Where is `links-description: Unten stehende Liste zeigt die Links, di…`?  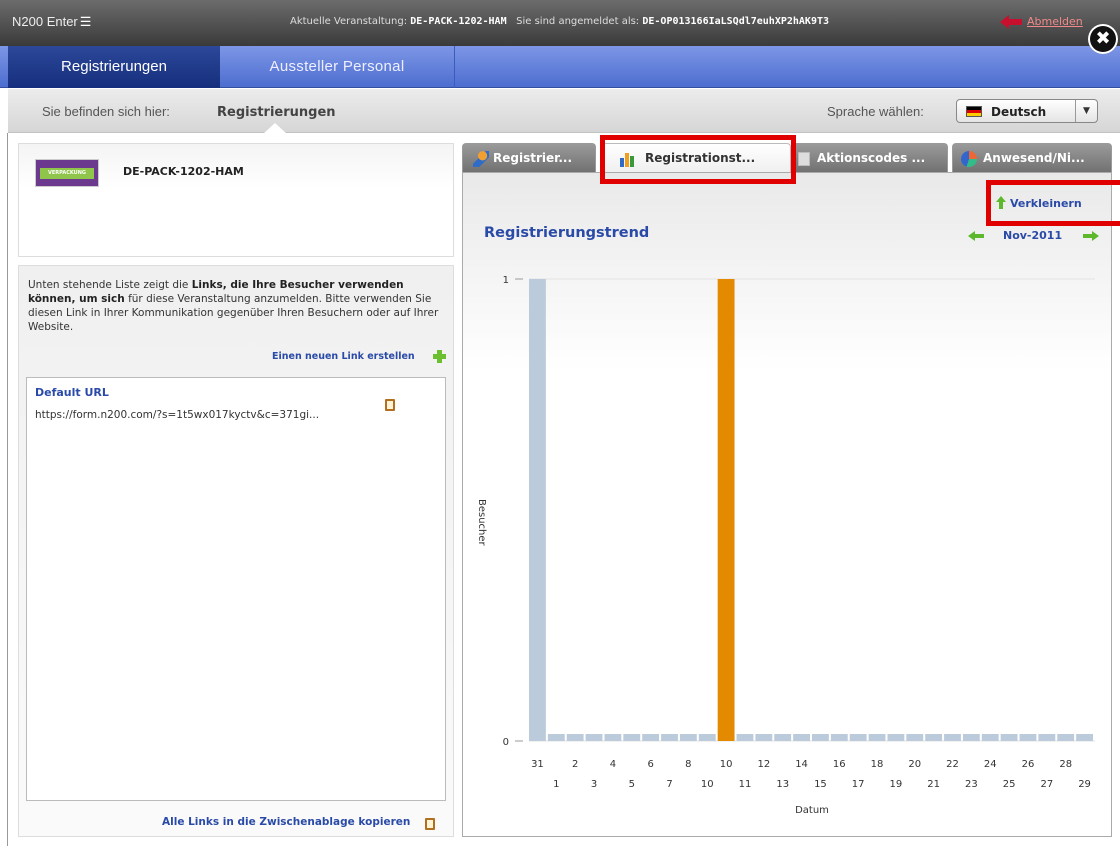
links-description: Unten stehende Liste zeigt die Links, di… is located at coordinates (238, 306).